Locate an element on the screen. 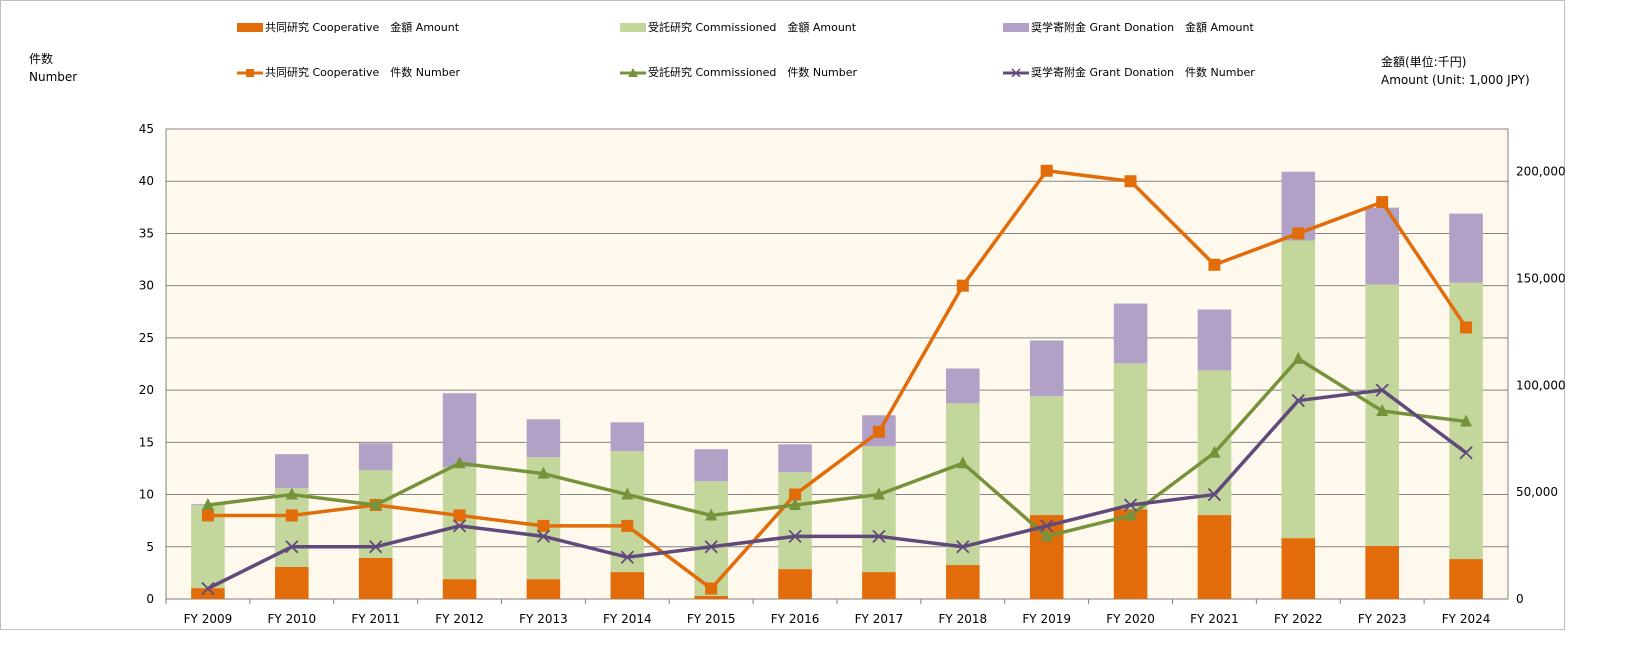  x-tick-label: FY 2015 is located at coordinates (711, 619).